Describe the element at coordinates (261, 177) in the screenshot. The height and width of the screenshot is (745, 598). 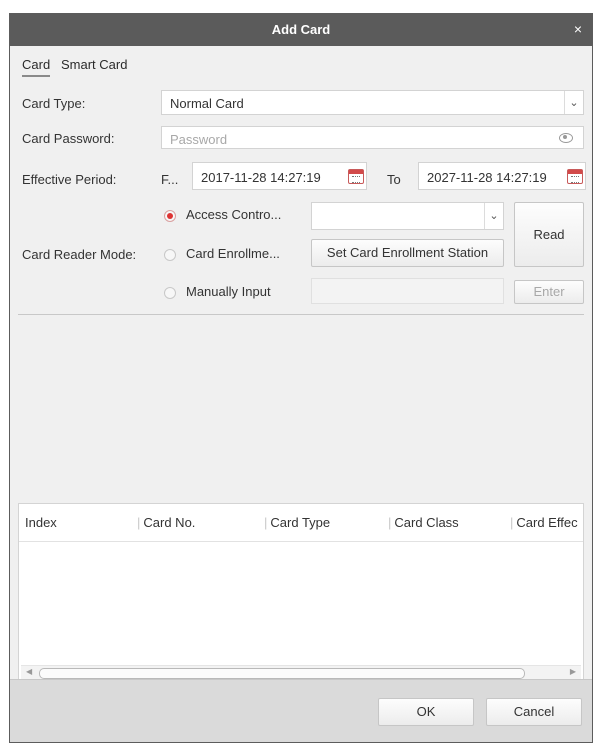
I see `from-datetime-value: 2017-11-28 14:27:19` at that location.